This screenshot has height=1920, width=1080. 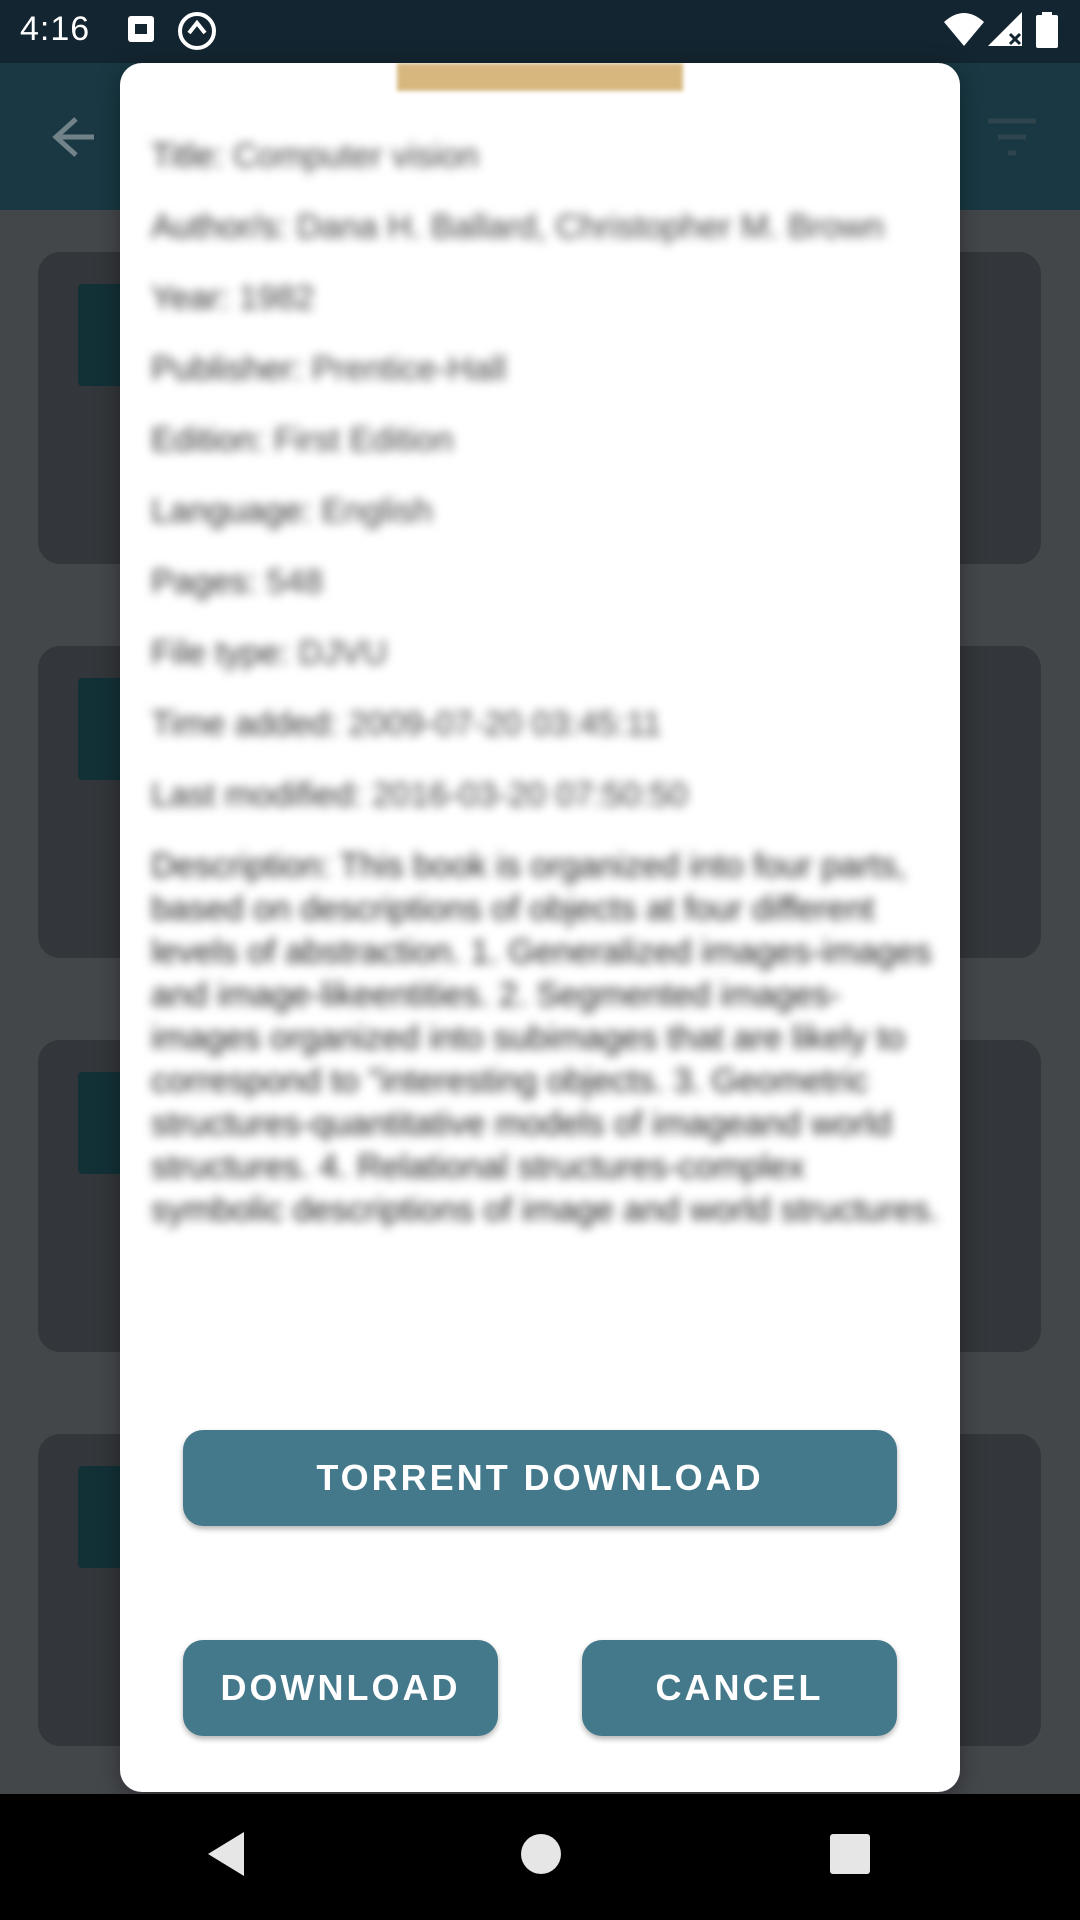 I want to click on field-label: Last modified:, so click(x=257, y=795).